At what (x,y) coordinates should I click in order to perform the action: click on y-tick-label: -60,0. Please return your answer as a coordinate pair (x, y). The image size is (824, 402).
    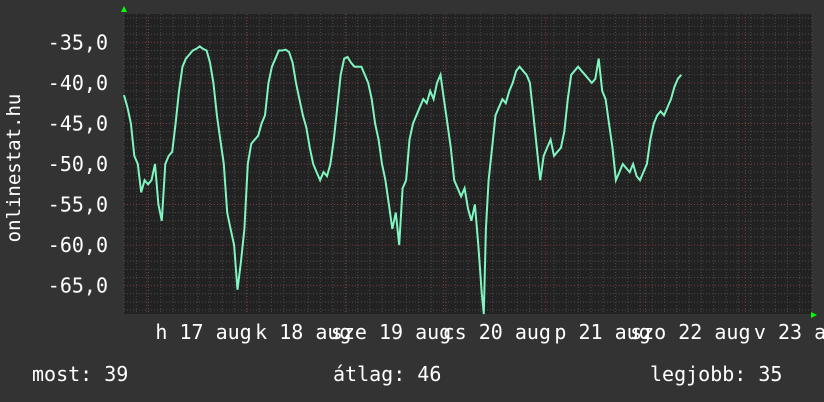
    Looking at the image, I should click on (78, 245).